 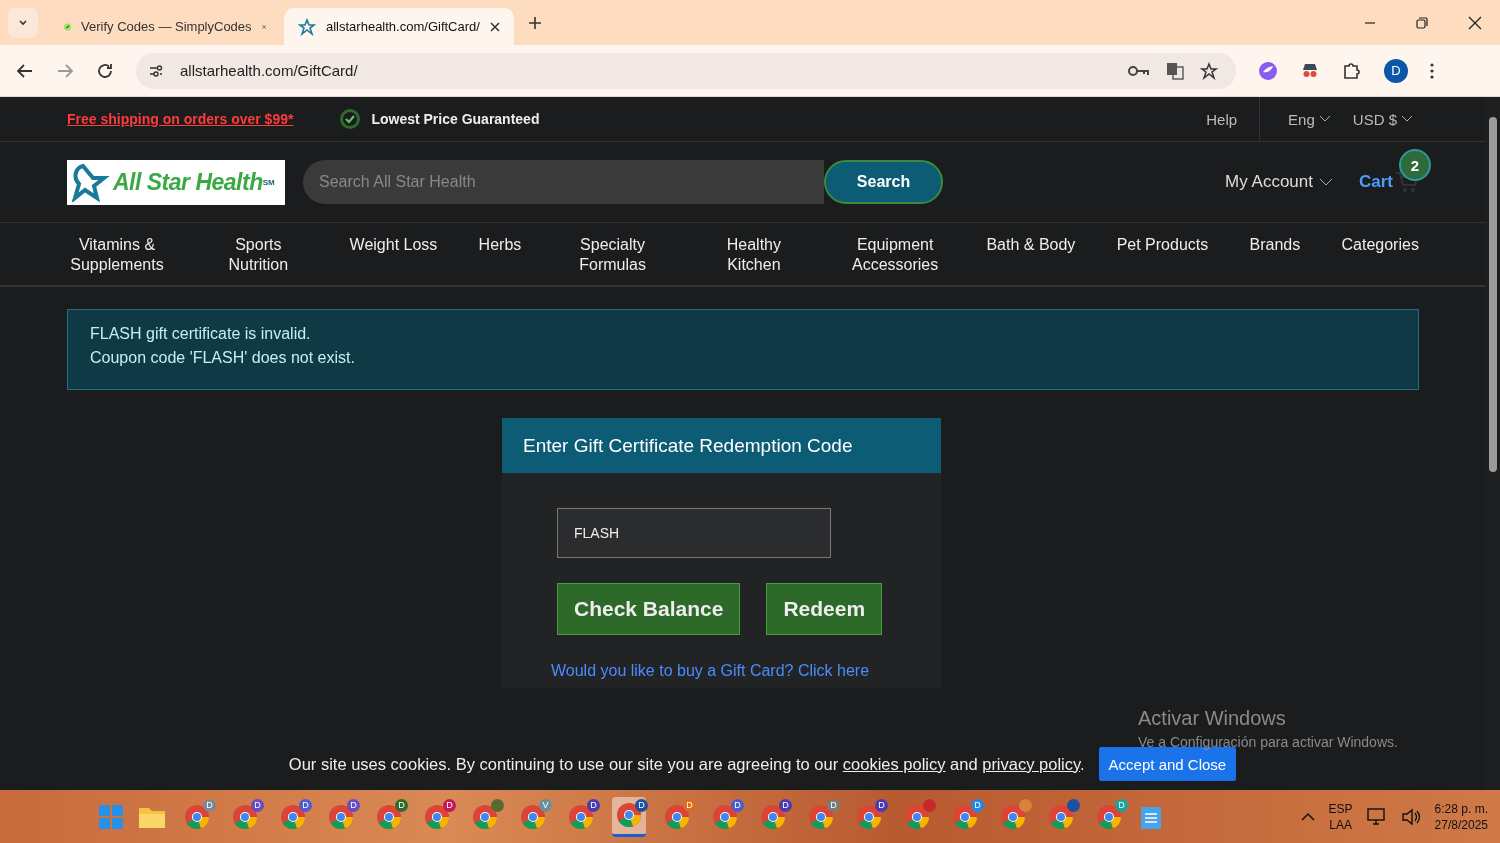 I want to click on back-icon, so click(x=25, y=70).